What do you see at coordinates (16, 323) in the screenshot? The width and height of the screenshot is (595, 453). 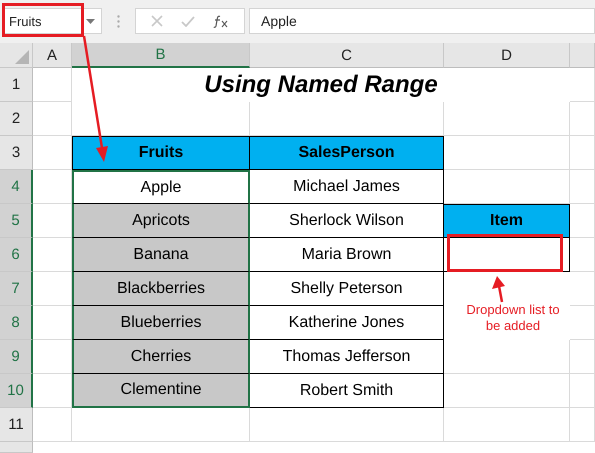 I see `row-header: 8` at bounding box center [16, 323].